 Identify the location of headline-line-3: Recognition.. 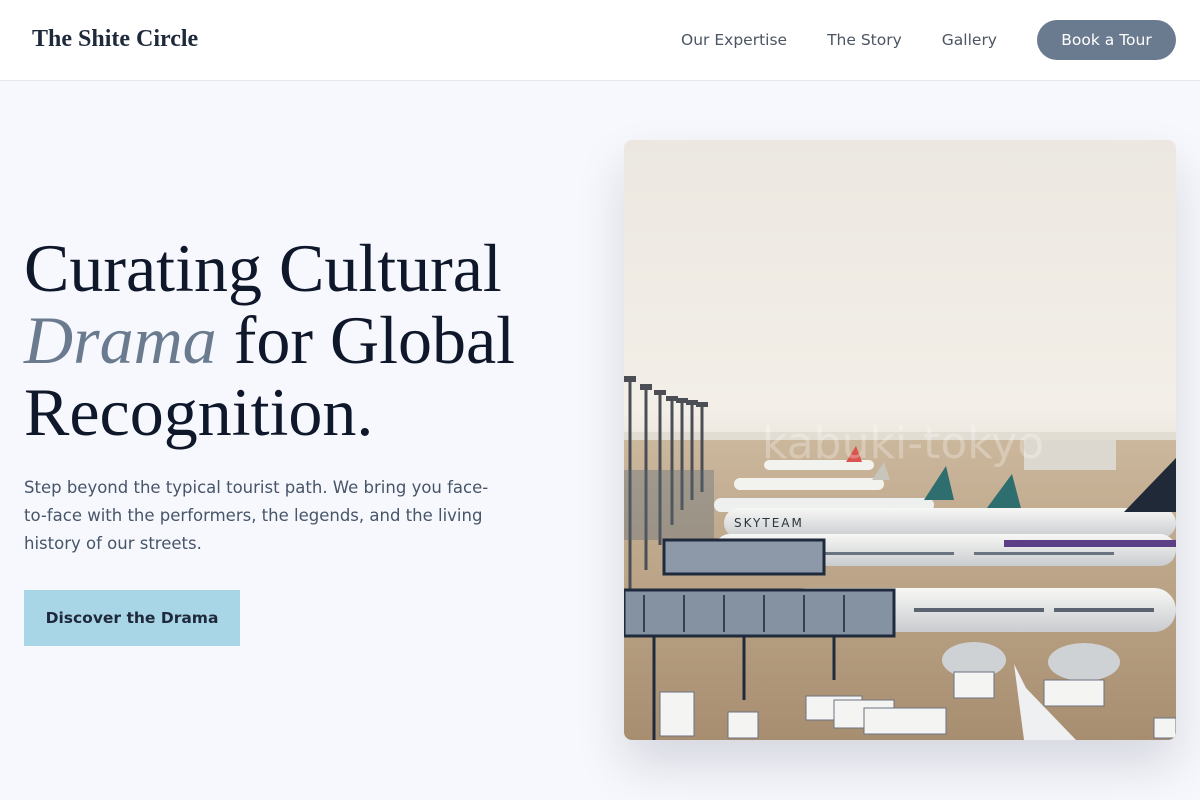
(199, 412).